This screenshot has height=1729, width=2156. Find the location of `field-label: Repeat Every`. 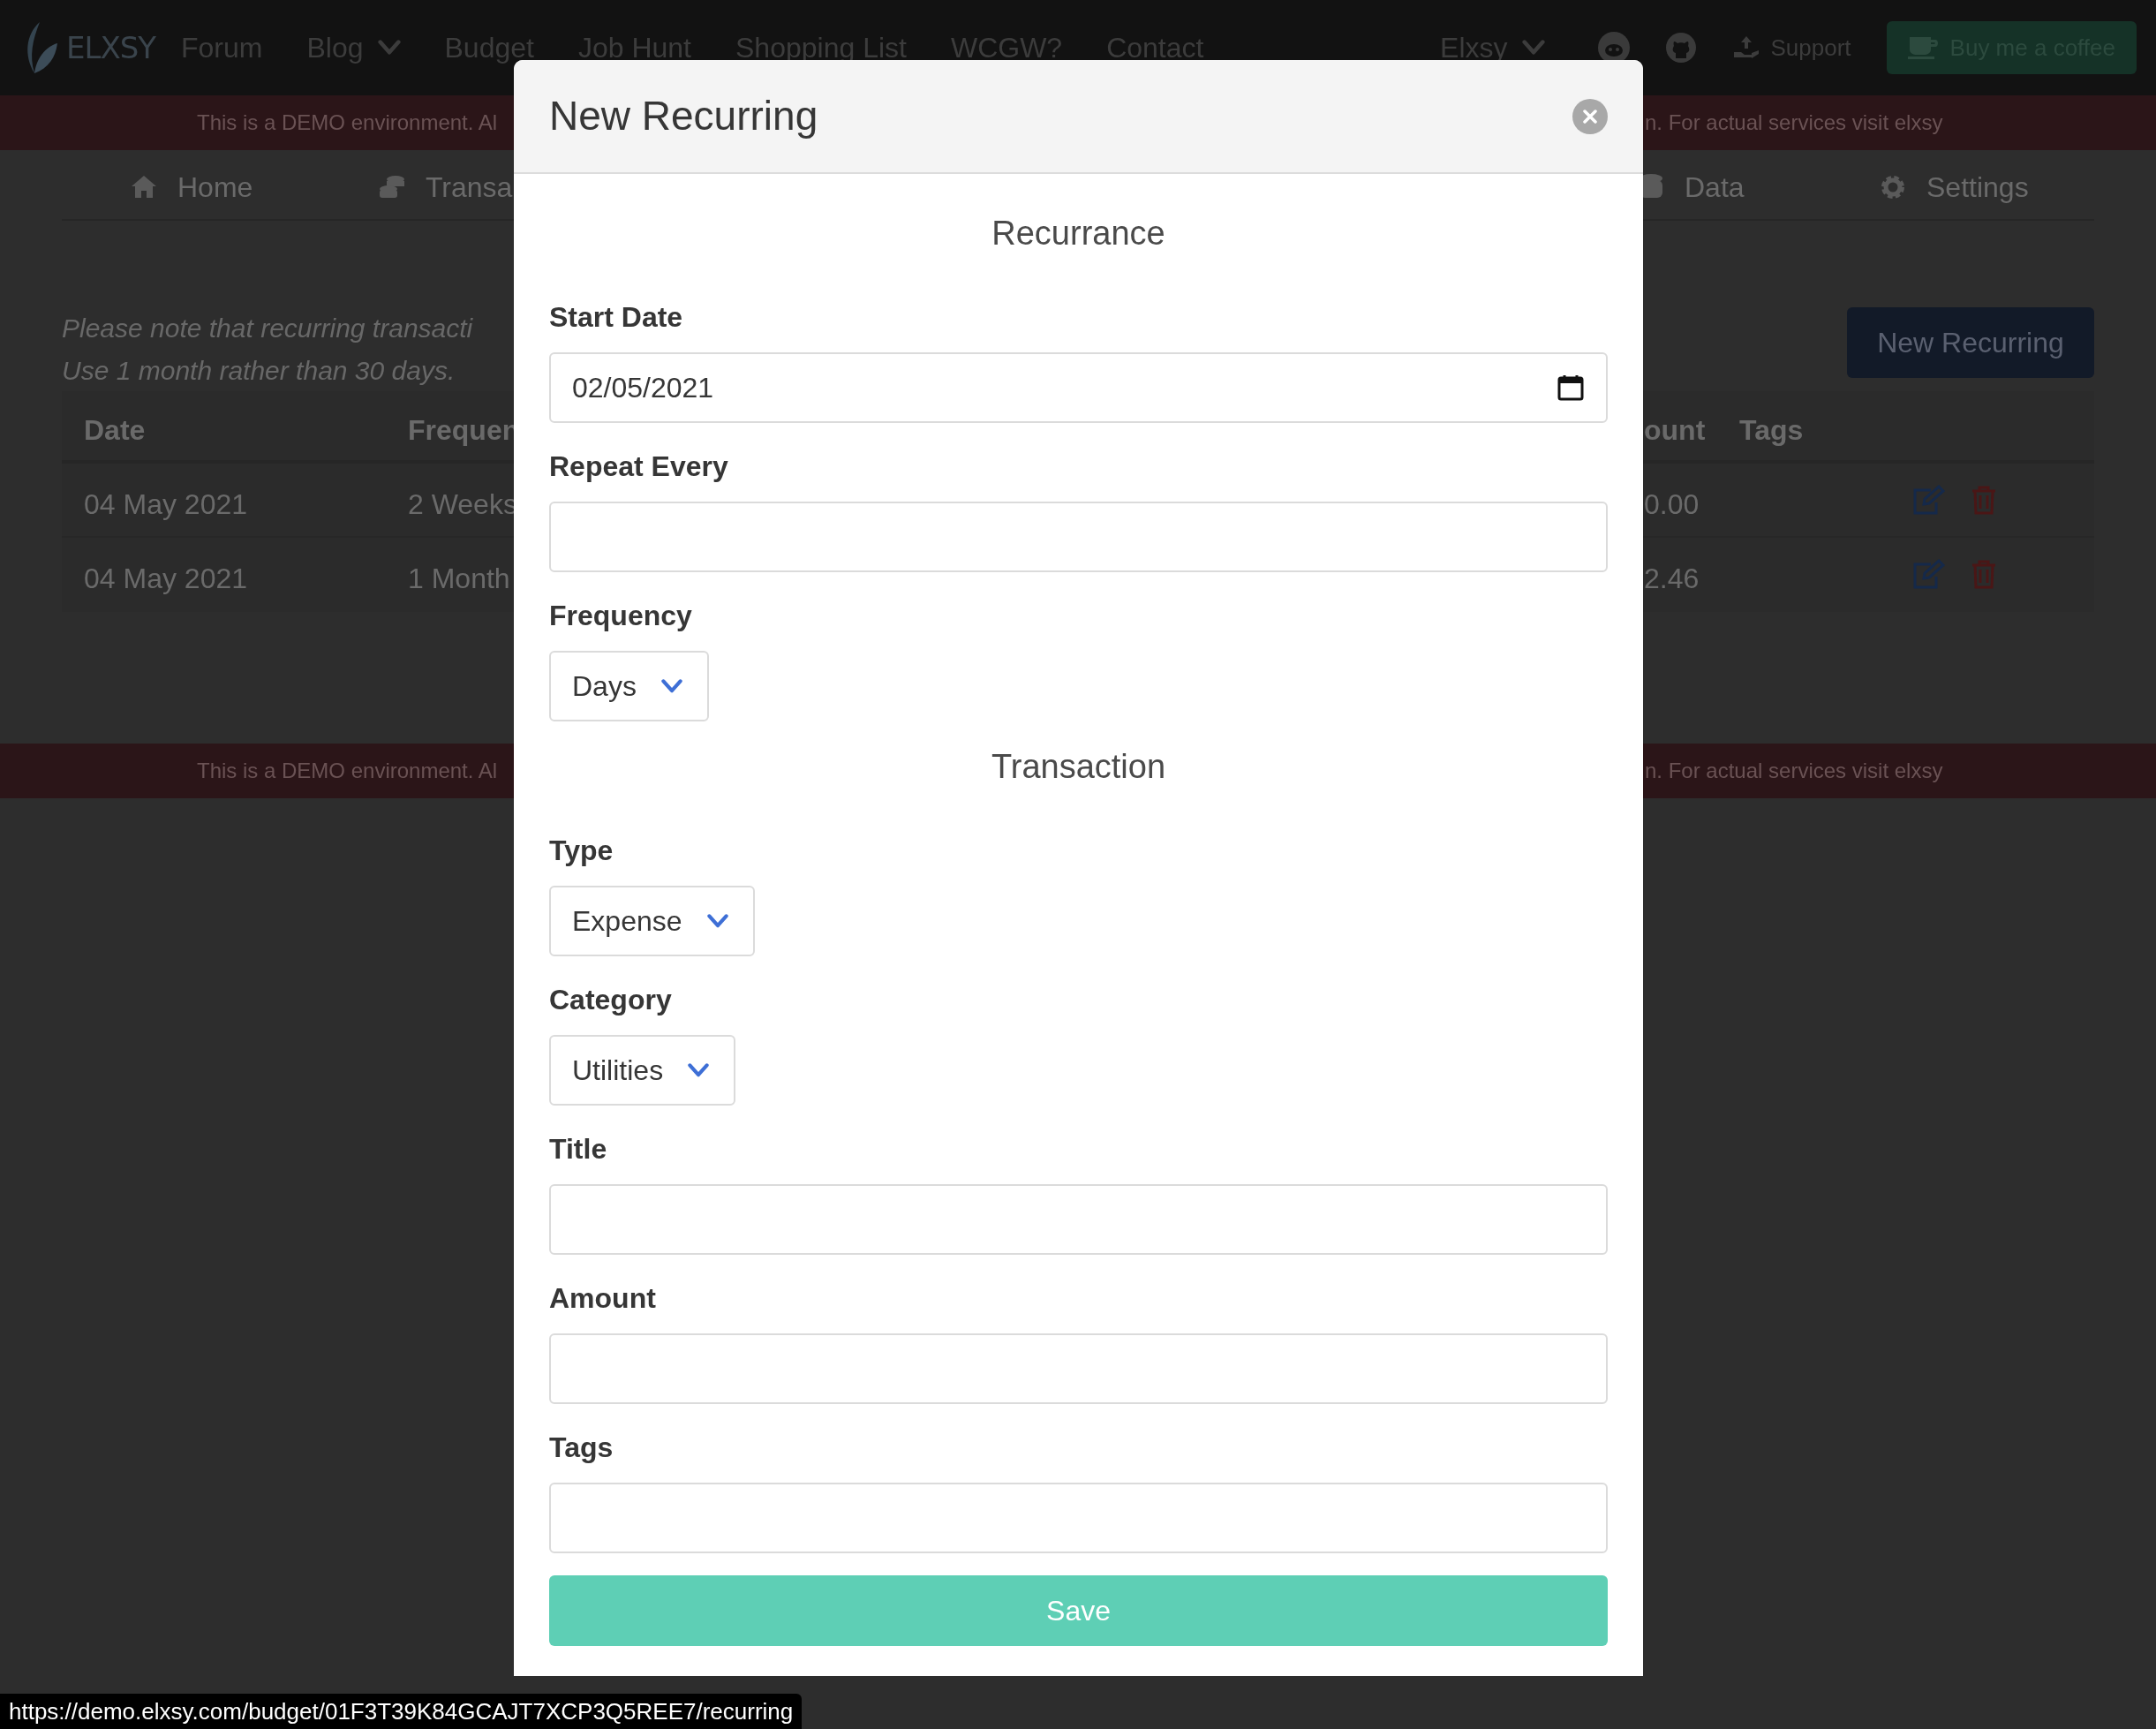

field-label: Repeat Every is located at coordinates (639, 466).